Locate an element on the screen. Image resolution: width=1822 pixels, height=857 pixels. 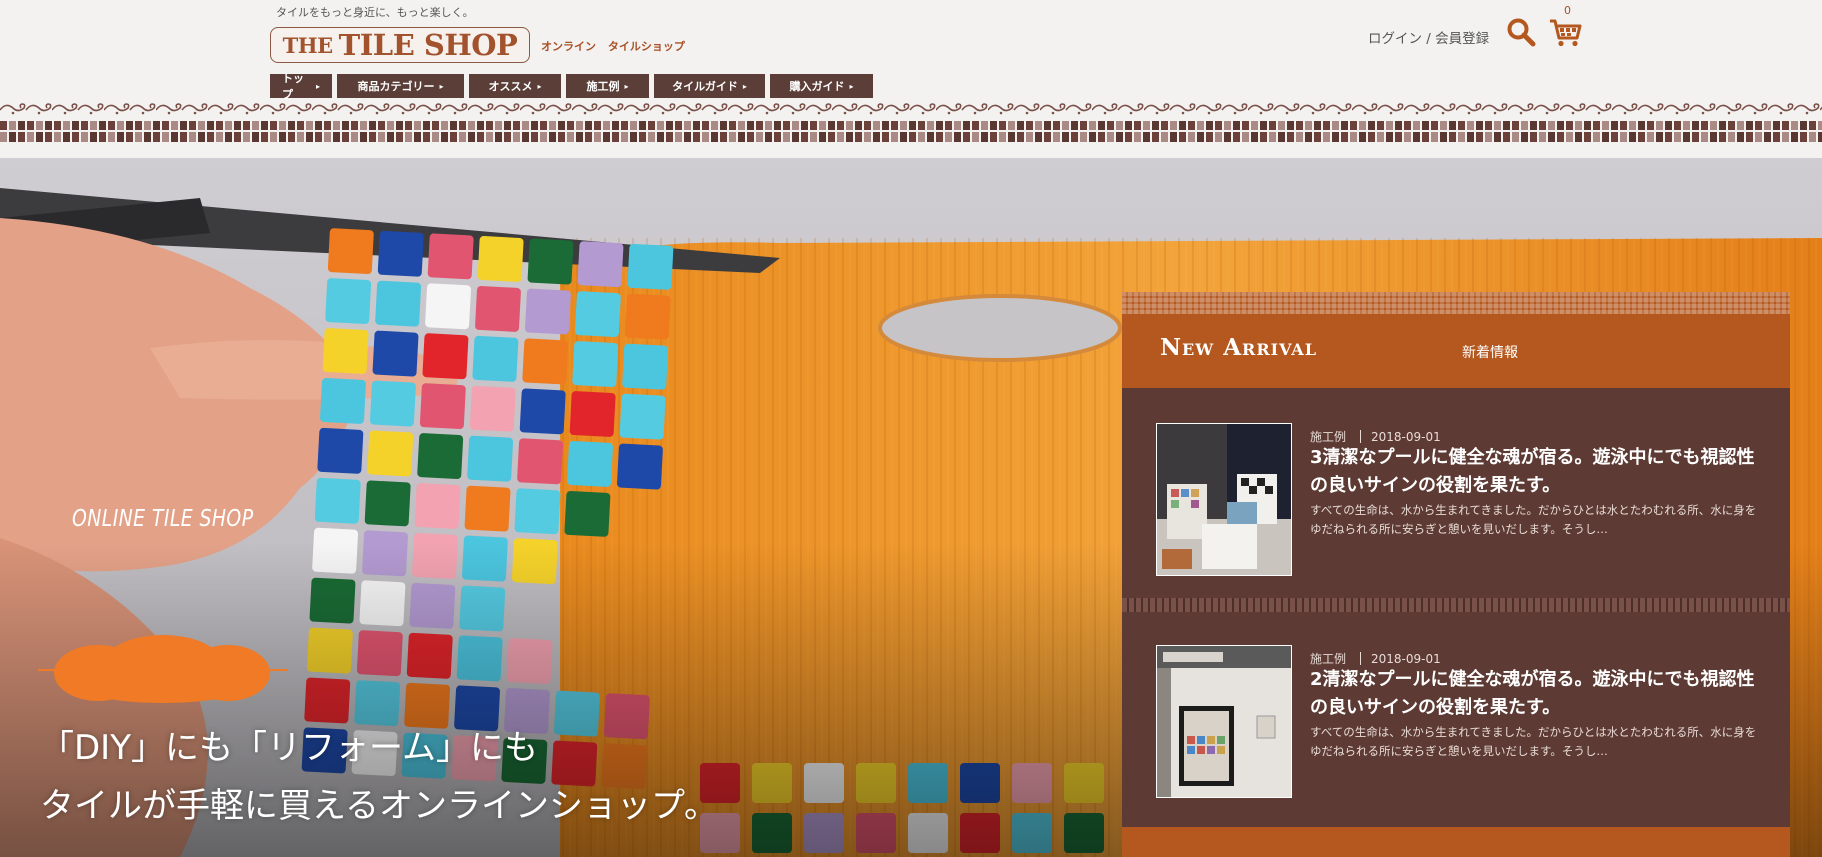
nav-label: タイルガイド is located at coordinates (705, 86).